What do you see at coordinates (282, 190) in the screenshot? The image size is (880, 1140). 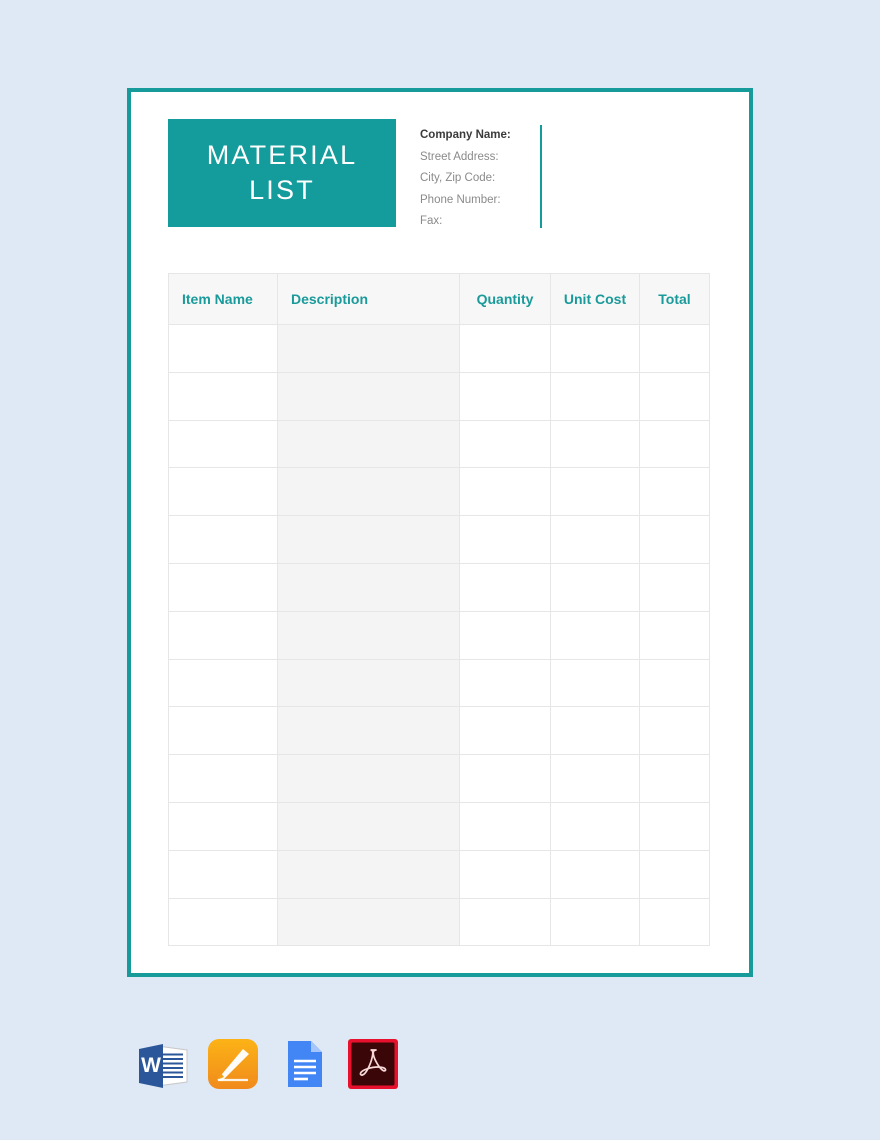 I see `page-title-line-2: LIST` at bounding box center [282, 190].